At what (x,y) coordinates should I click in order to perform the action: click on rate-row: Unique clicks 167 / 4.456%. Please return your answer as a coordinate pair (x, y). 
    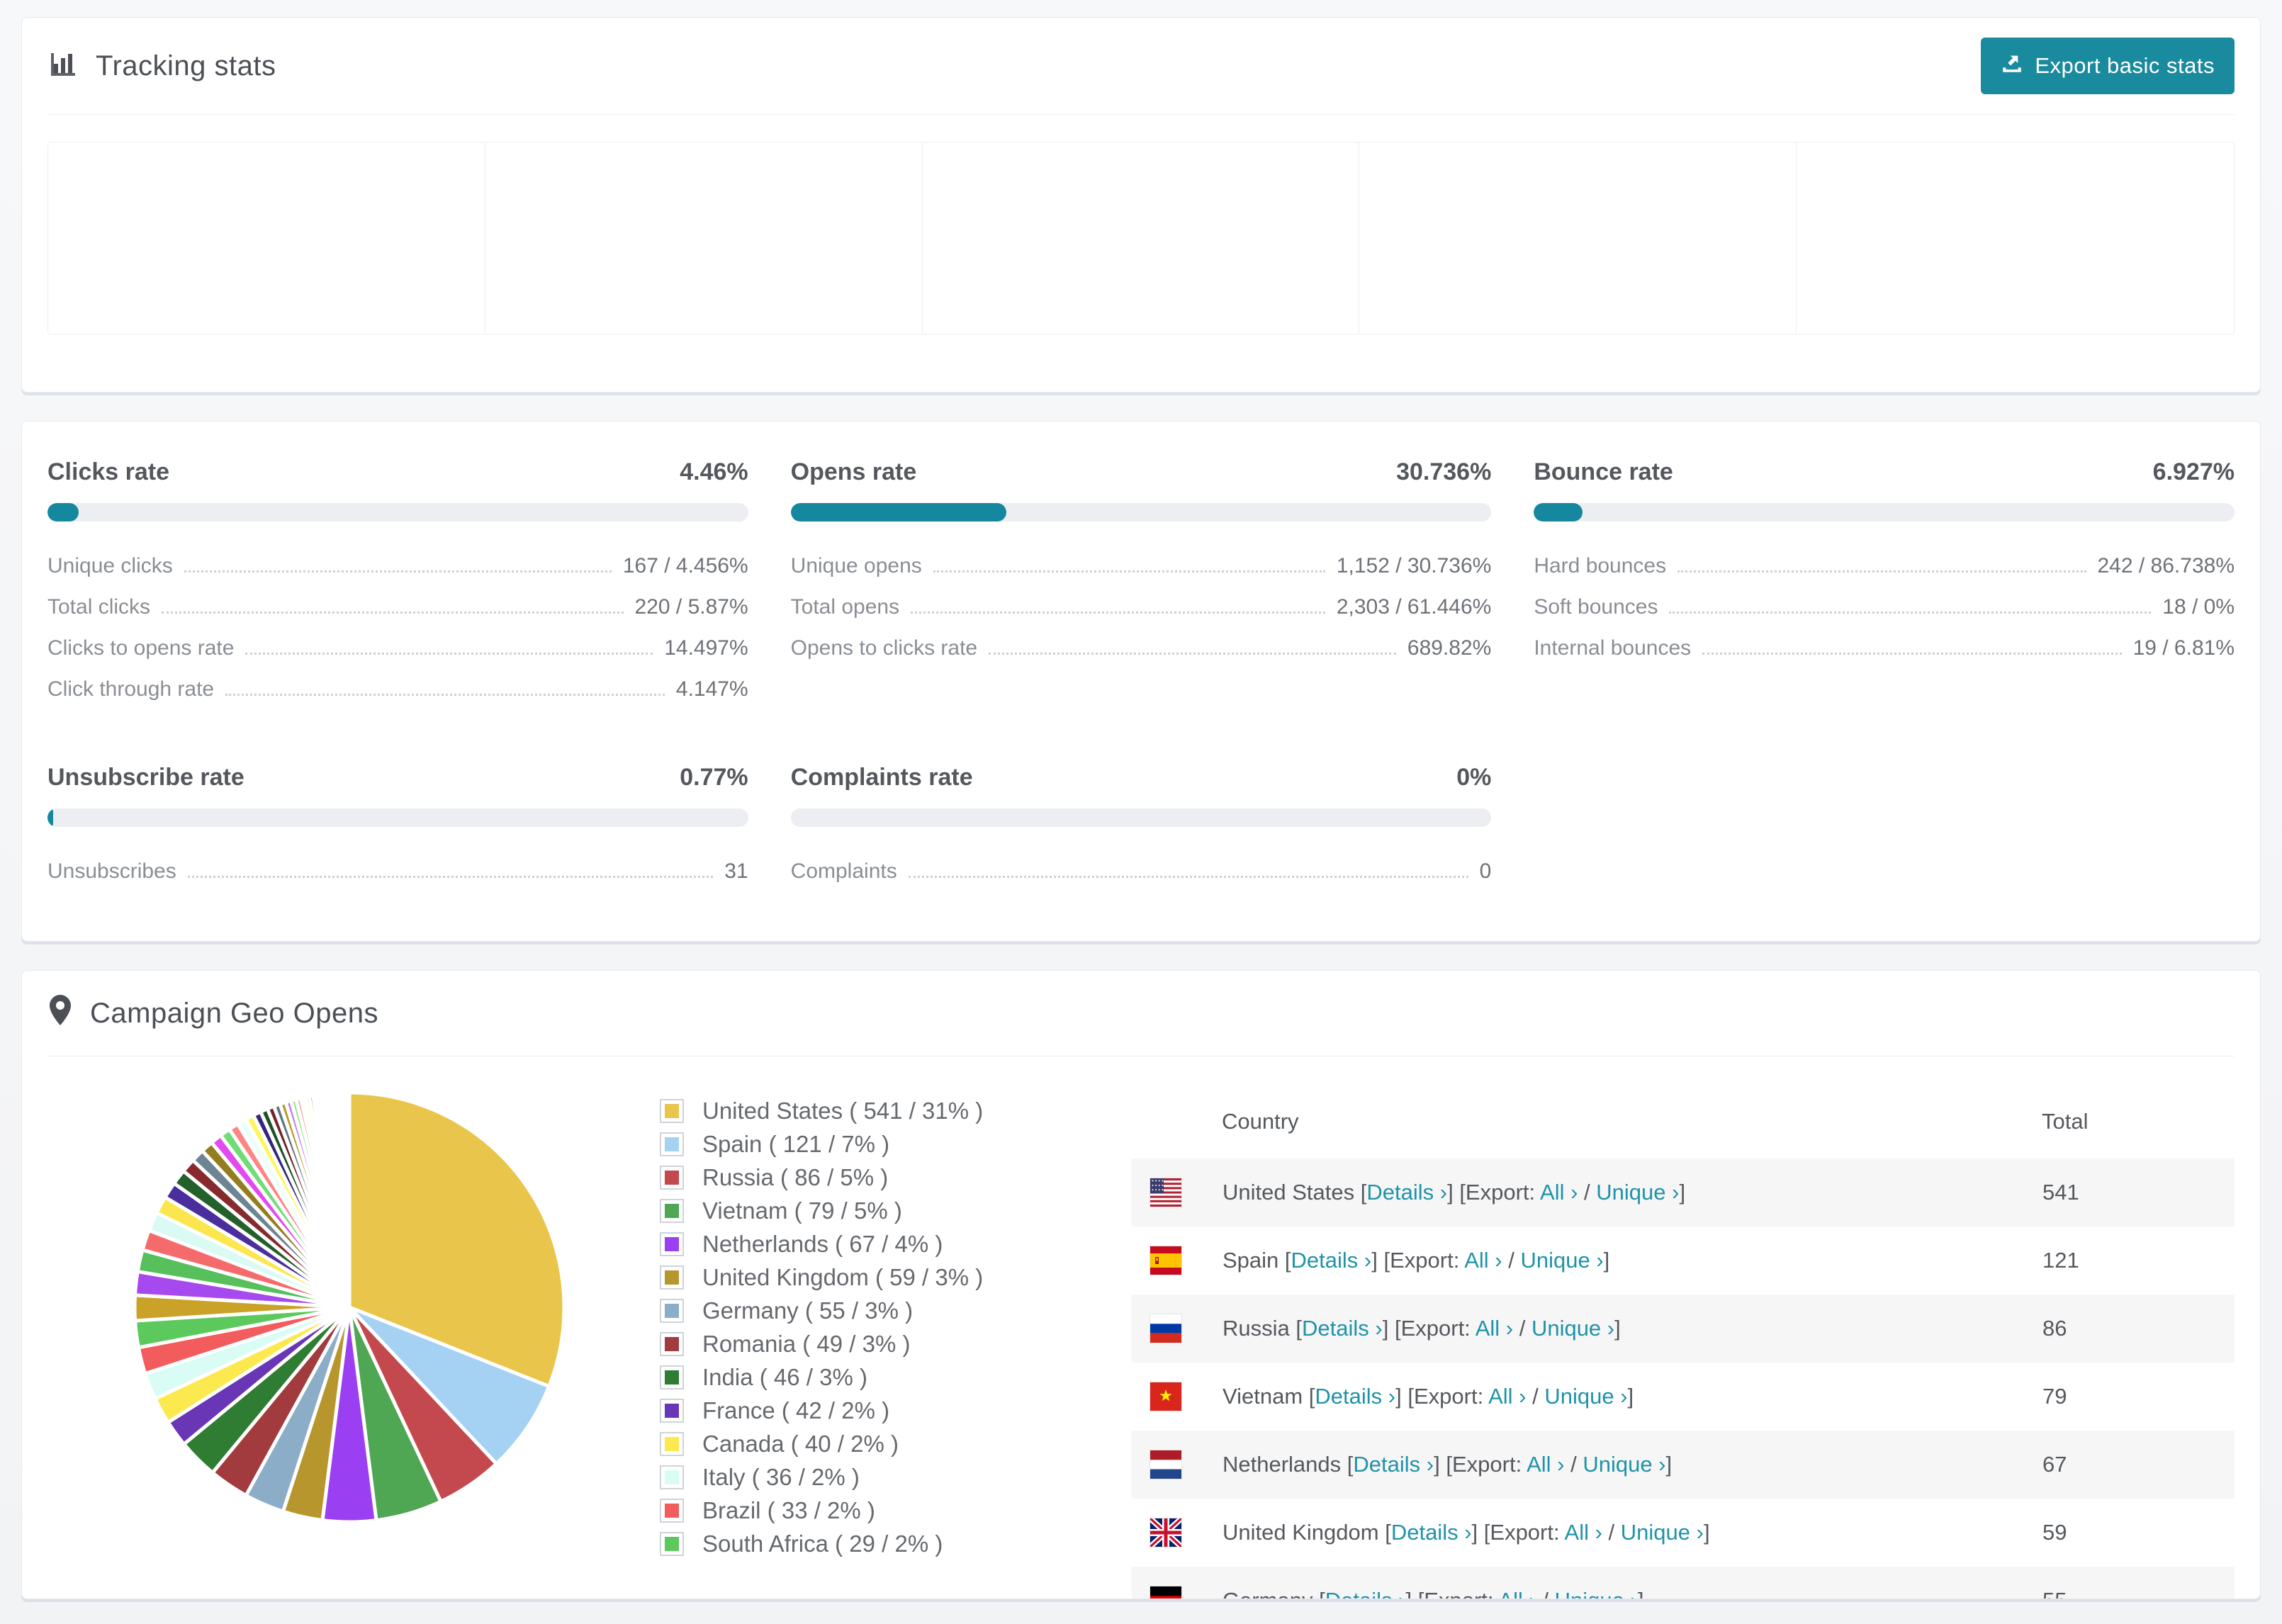
    Looking at the image, I should click on (397, 565).